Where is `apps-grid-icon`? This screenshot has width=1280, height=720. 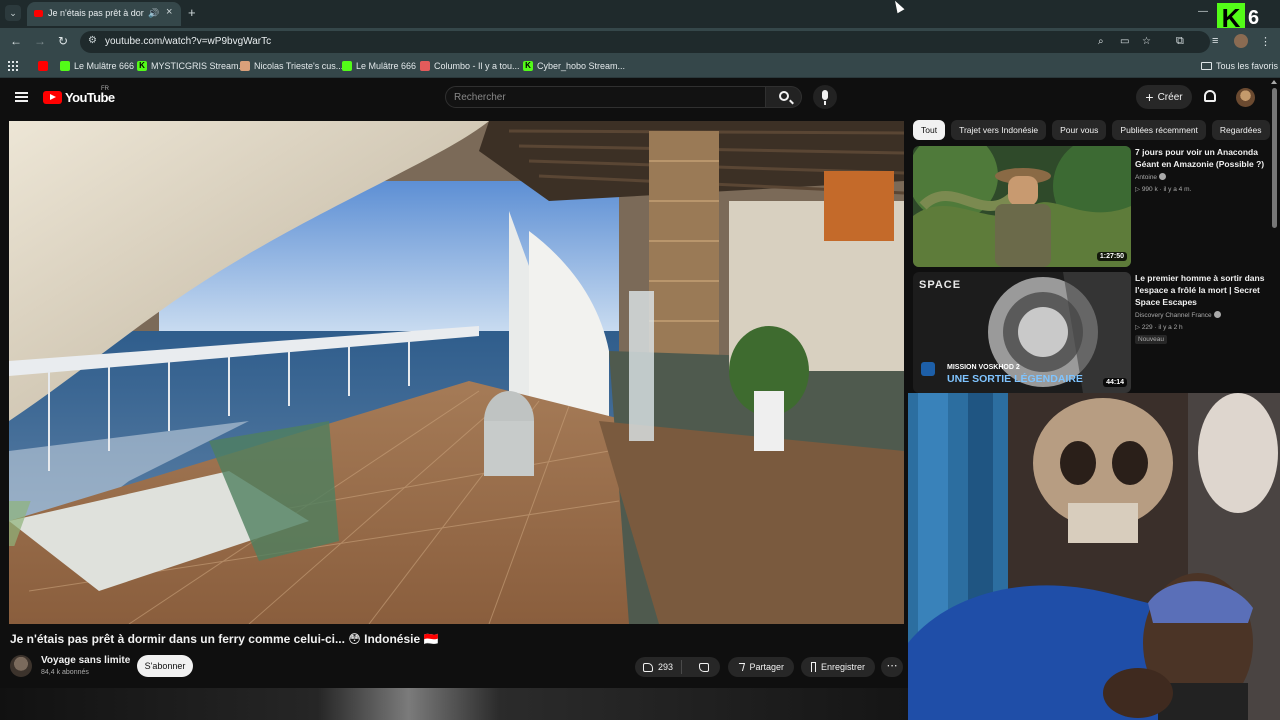 apps-grid-icon is located at coordinates (13, 66).